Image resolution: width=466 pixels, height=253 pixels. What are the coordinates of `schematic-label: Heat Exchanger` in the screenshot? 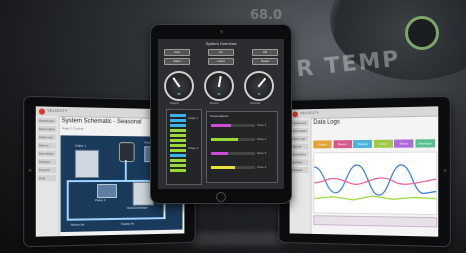 It's located at (137, 207).